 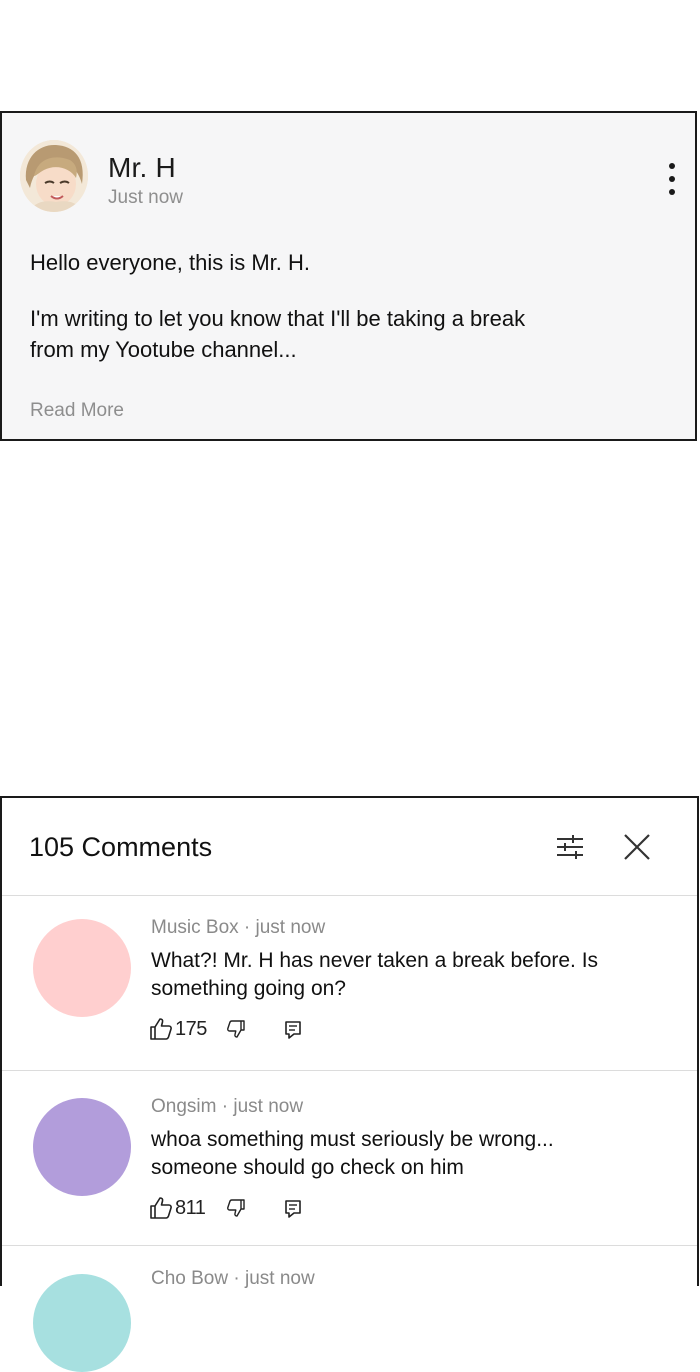 What do you see at coordinates (570, 847) in the screenshot?
I see `sliders-icon` at bounding box center [570, 847].